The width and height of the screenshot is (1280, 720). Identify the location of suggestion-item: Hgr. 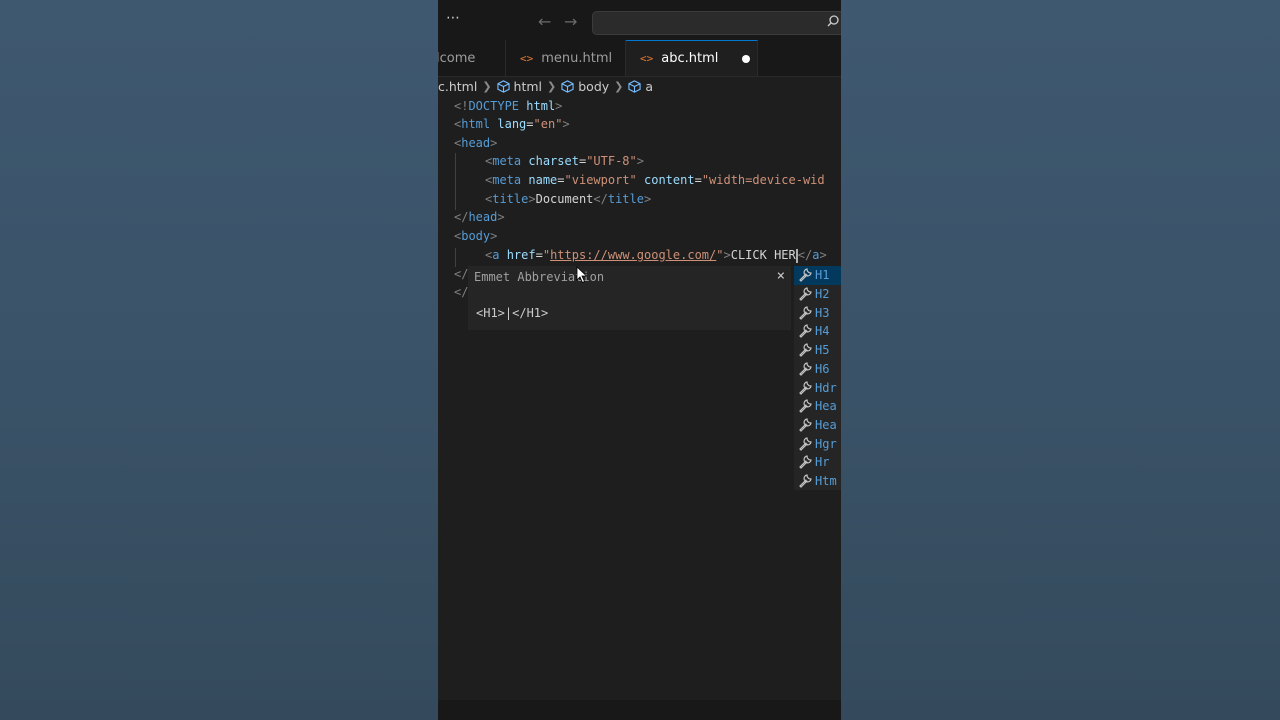
(817, 443).